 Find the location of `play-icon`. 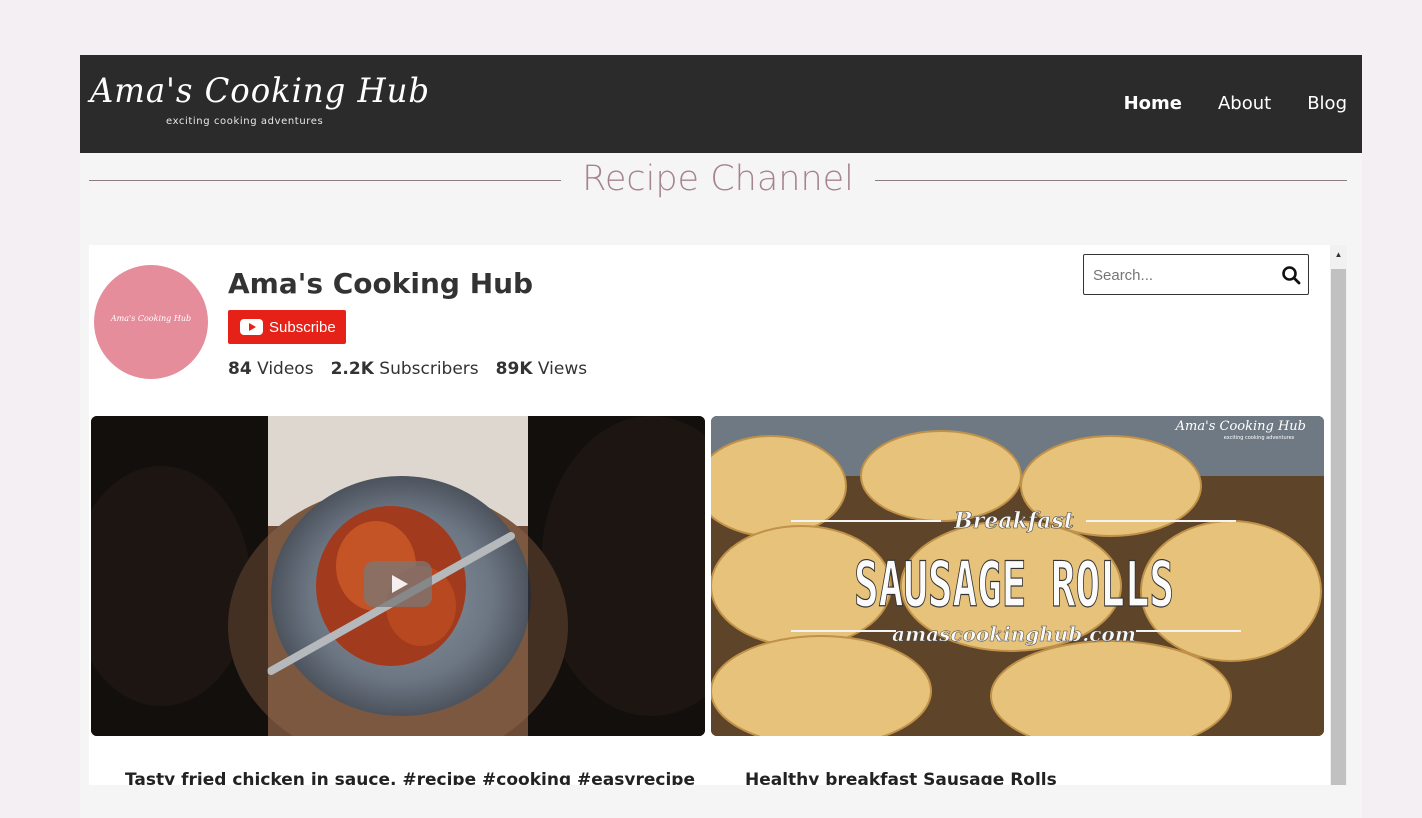

play-icon is located at coordinates (398, 584).